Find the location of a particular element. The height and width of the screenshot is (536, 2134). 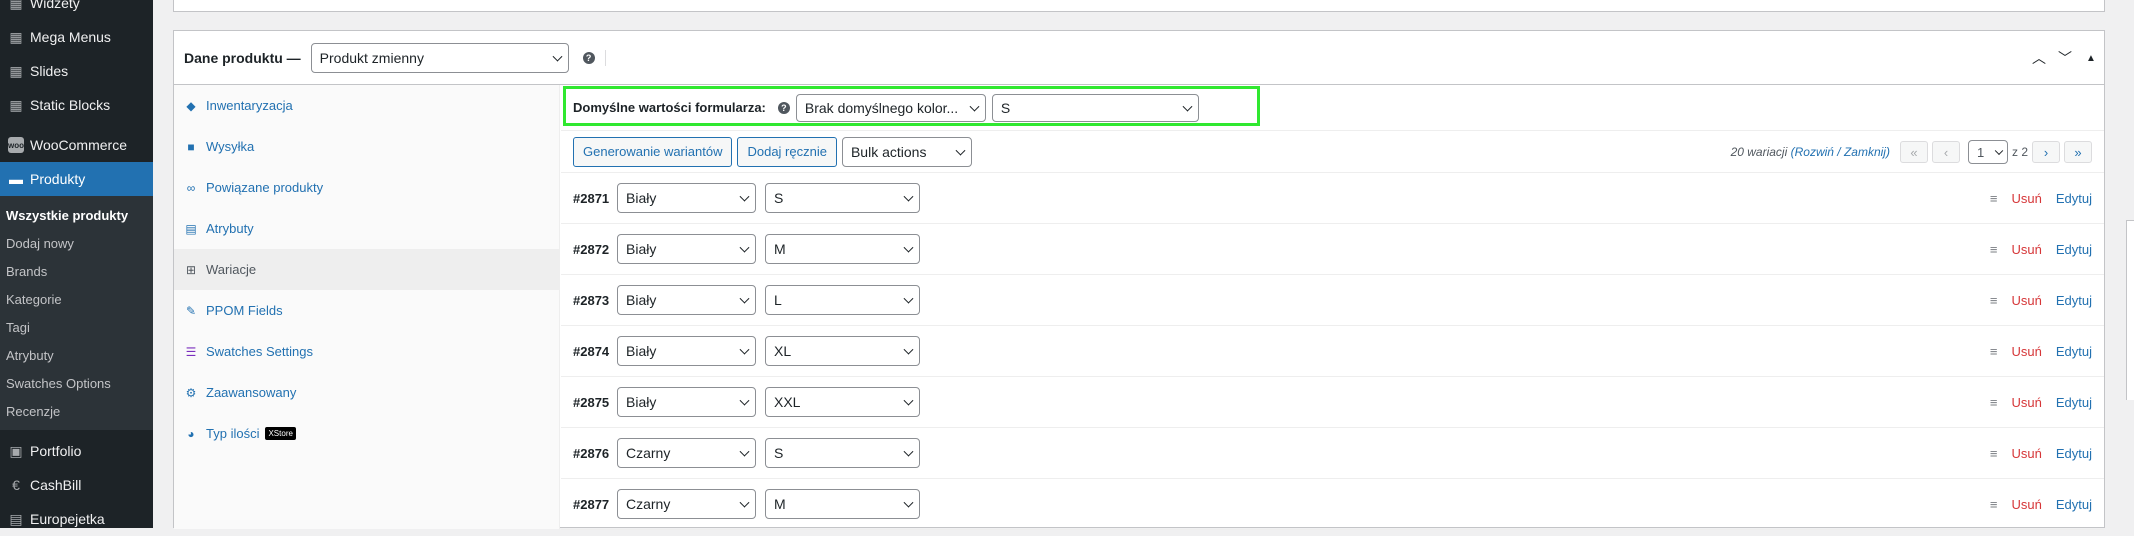

variation-row: #2872 Biały M ≡ Usuń Edytuj is located at coordinates (1332, 249).